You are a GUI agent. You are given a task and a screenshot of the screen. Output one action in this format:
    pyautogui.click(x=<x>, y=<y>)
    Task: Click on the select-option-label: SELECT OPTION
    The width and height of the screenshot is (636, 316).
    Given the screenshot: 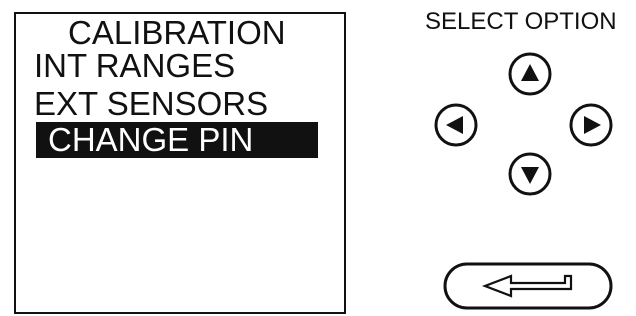 What is the action you would take?
    pyautogui.click(x=521, y=21)
    